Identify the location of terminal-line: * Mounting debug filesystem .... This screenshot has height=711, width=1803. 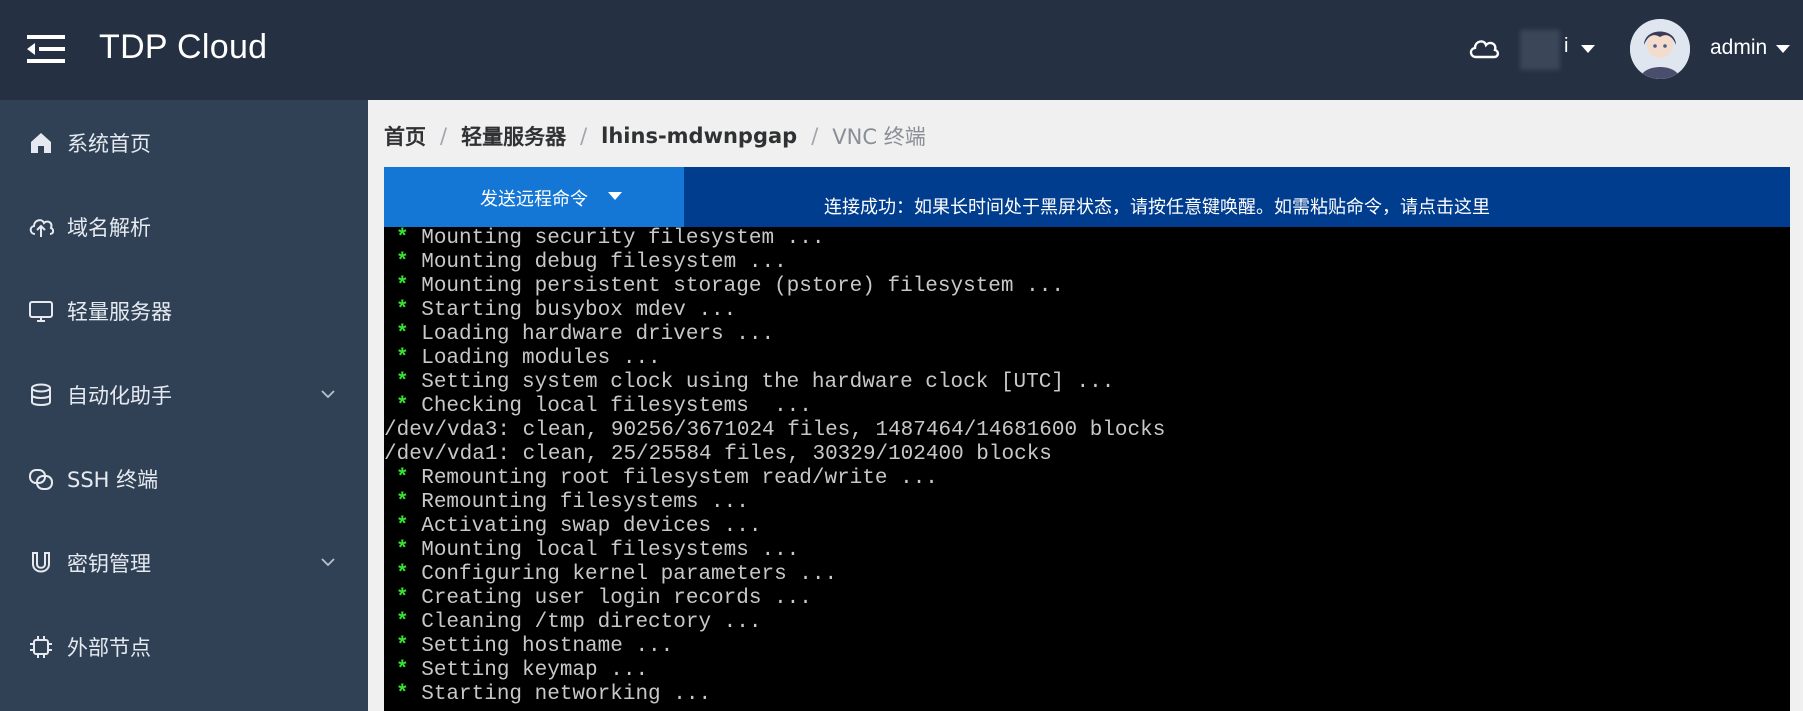
(591, 263).